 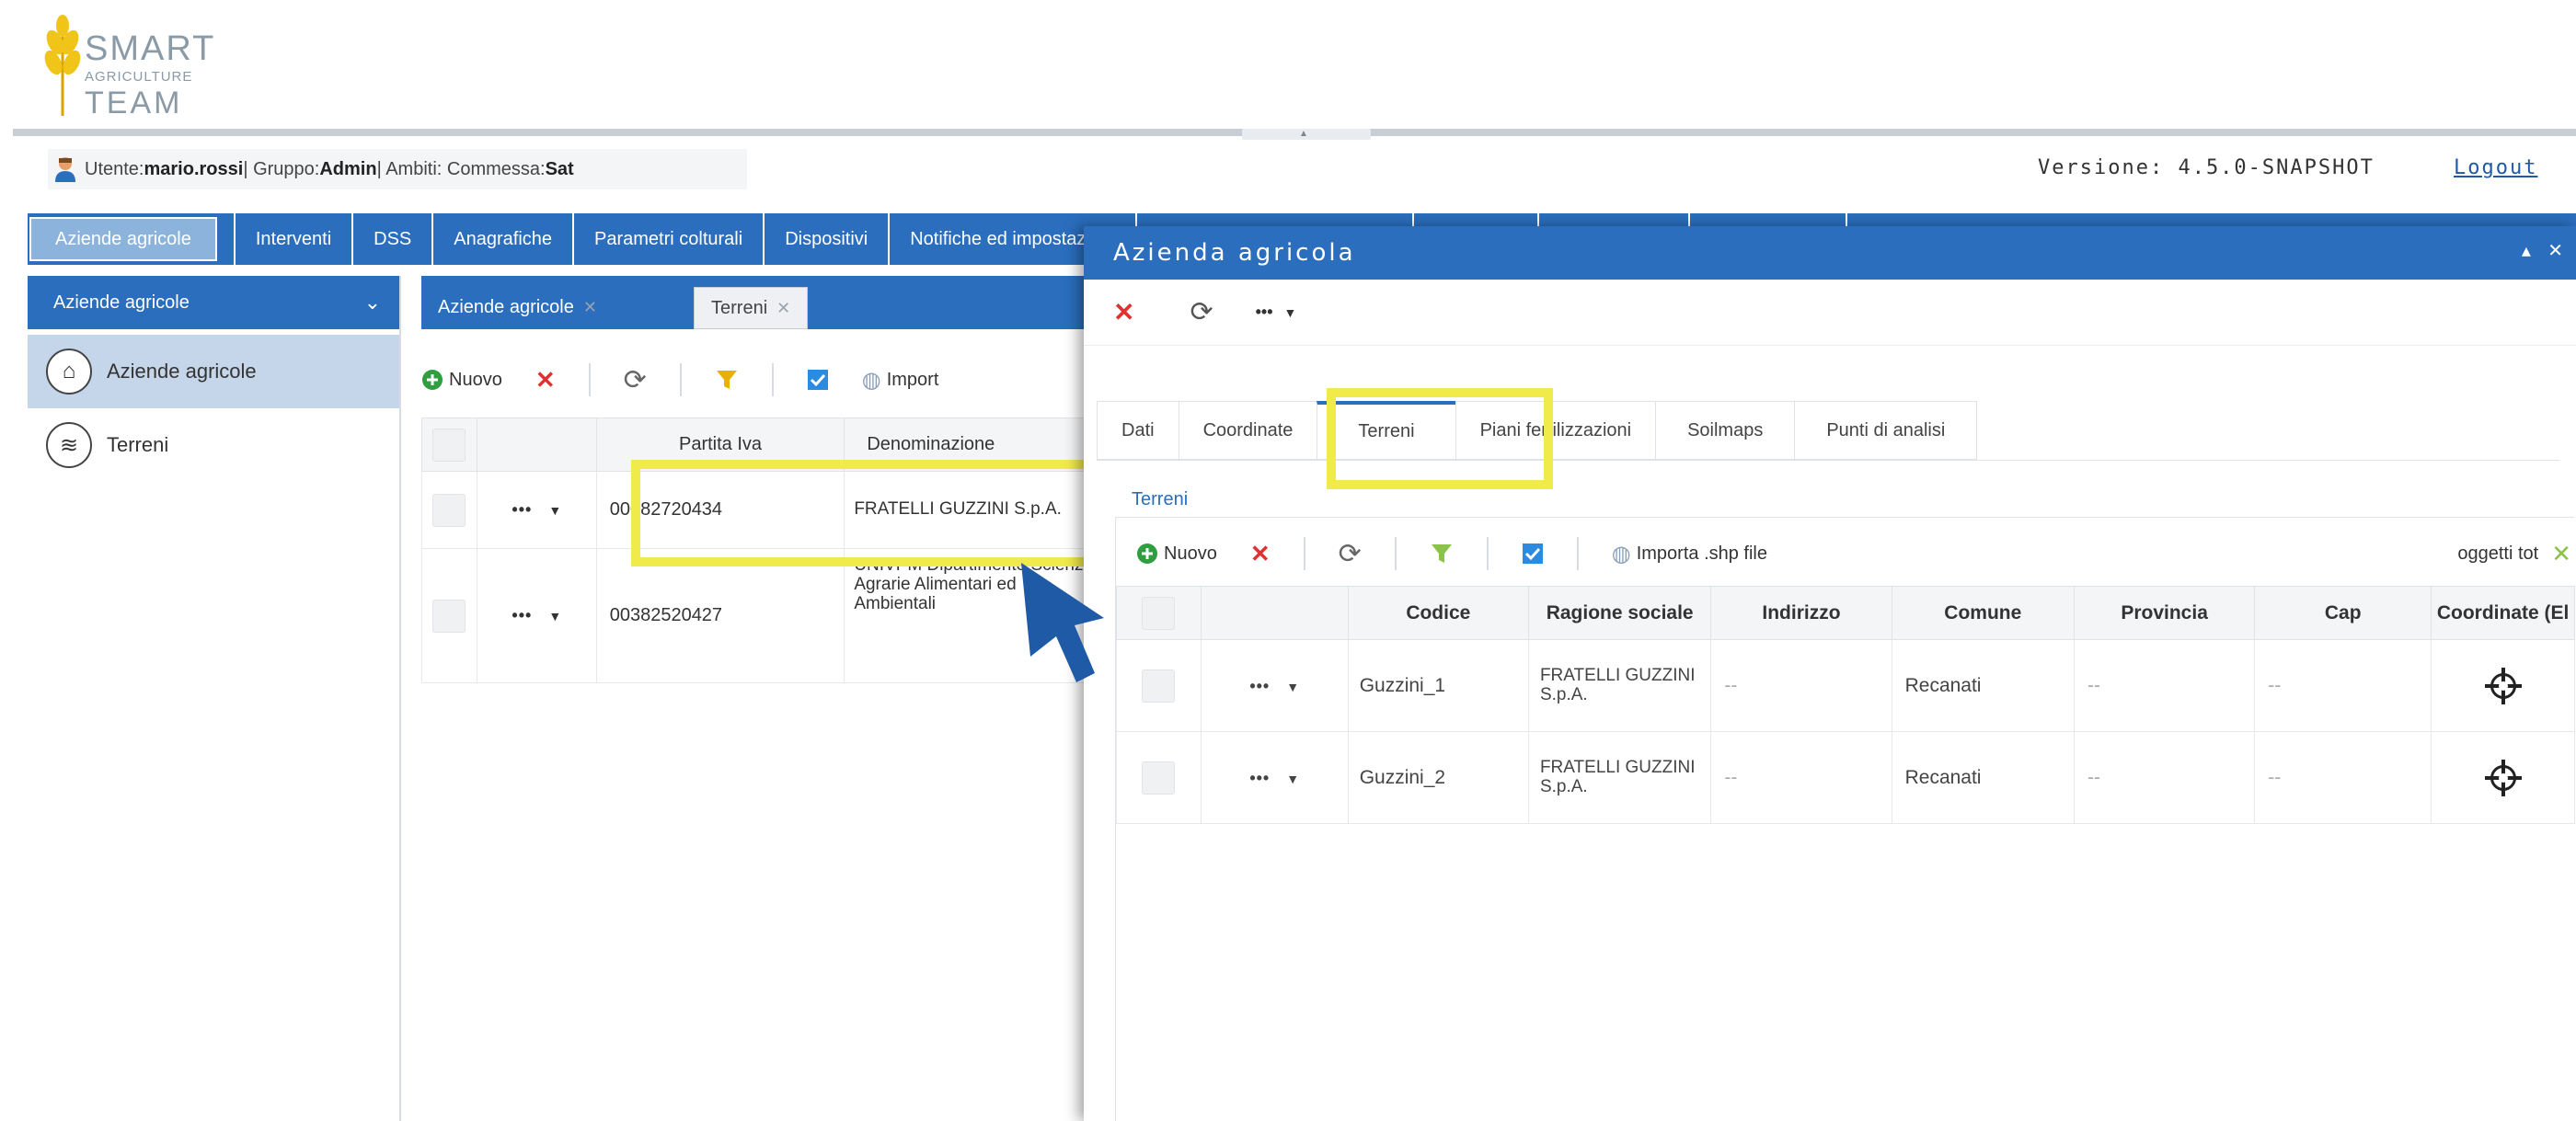 What do you see at coordinates (751, 308) in the screenshot?
I see `tab-terreni: Terreni ✕` at bounding box center [751, 308].